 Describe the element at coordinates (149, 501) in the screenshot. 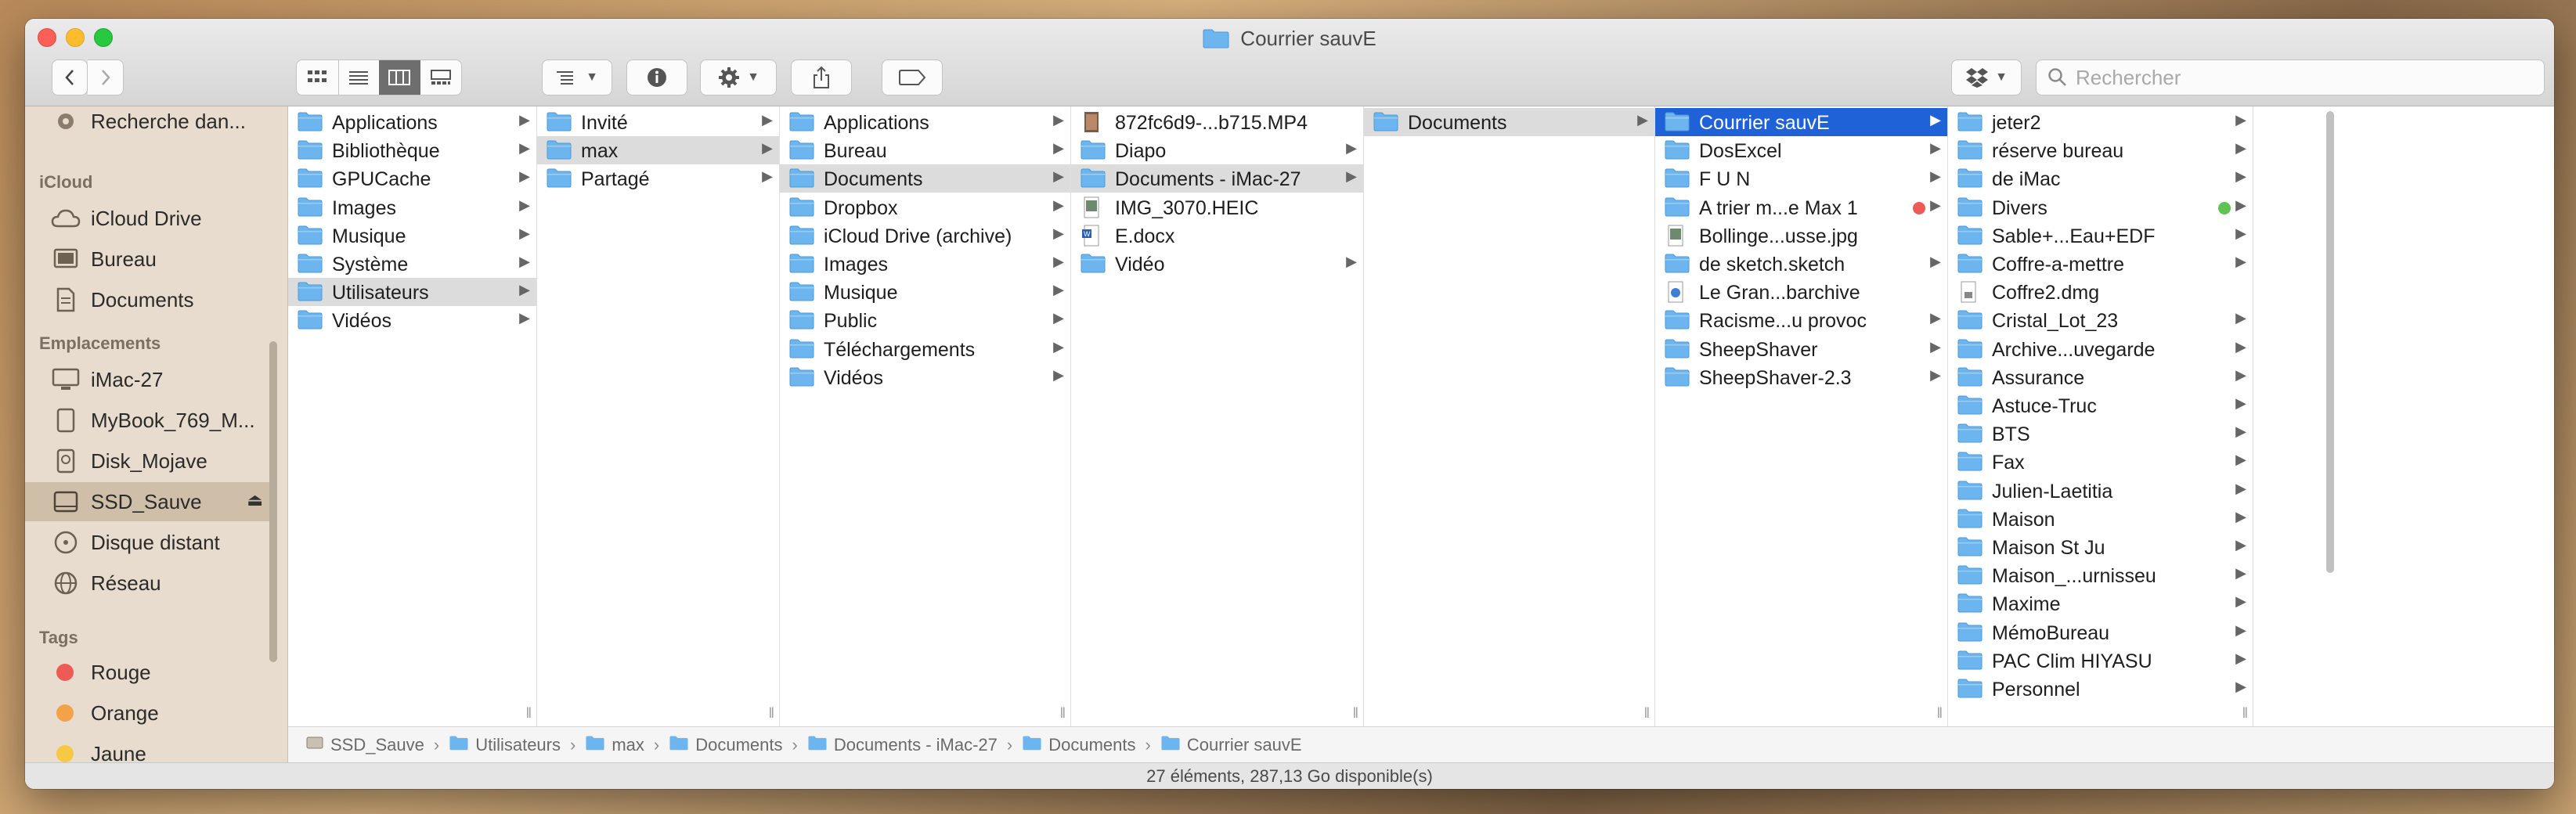

I see `sidebar-item-ssd-sauve: SSD_Sauve ⏏` at that location.